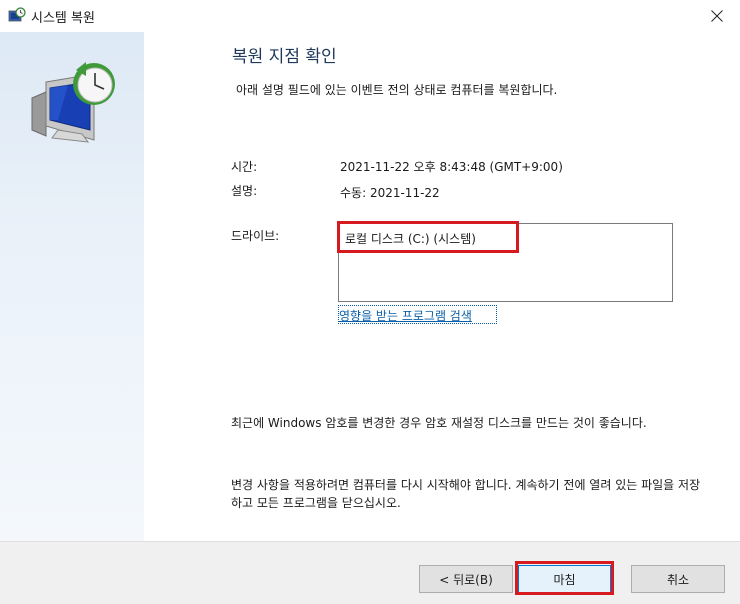 Image resolution: width=740 pixels, height=604 pixels. What do you see at coordinates (678, 579) in the screenshot?
I see `cancel-button: 취소` at bounding box center [678, 579].